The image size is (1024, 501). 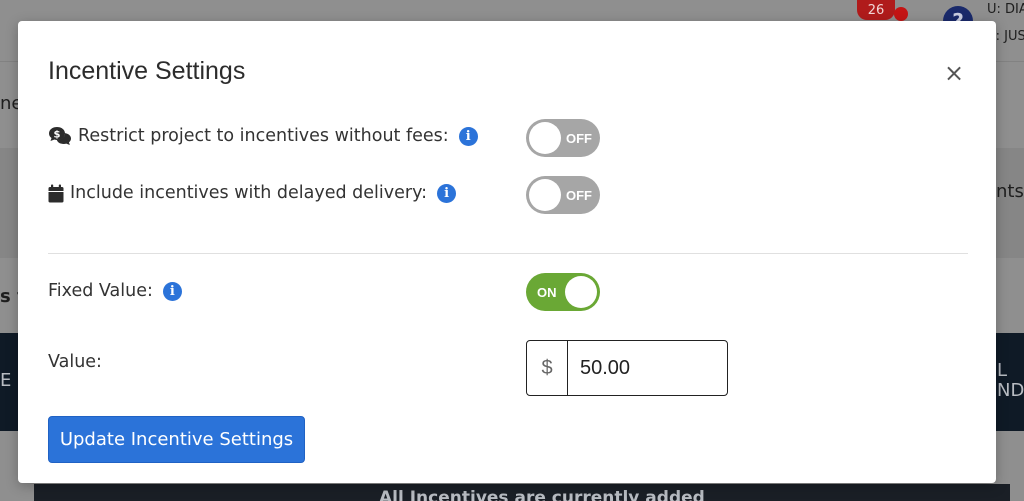 What do you see at coordinates (176, 439) in the screenshot?
I see `update-incentive-settings-button: Update Incentive Settings` at bounding box center [176, 439].